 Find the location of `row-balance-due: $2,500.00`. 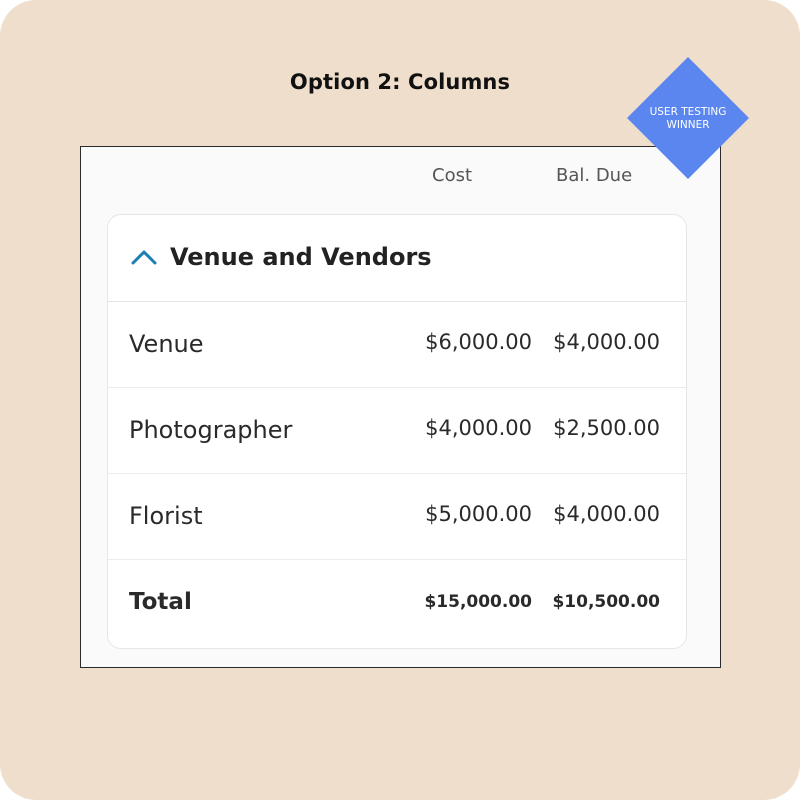

row-balance-due: $2,500.00 is located at coordinates (606, 428).